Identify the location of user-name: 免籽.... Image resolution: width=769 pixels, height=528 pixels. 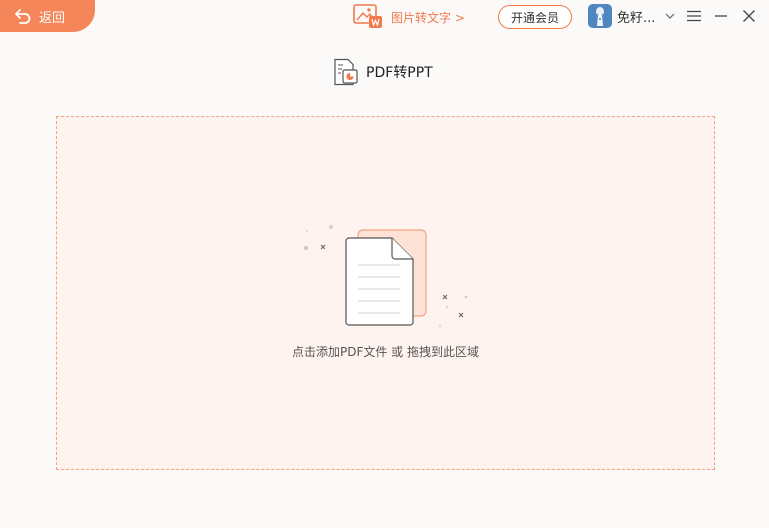
(636, 18).